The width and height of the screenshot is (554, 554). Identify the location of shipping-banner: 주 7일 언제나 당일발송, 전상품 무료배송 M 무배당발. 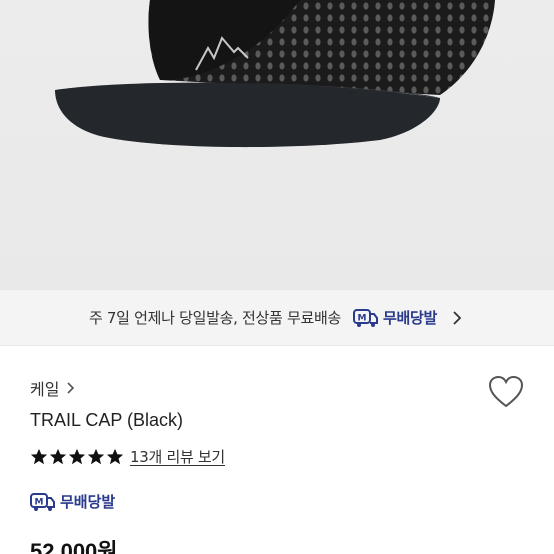
(277, 318).